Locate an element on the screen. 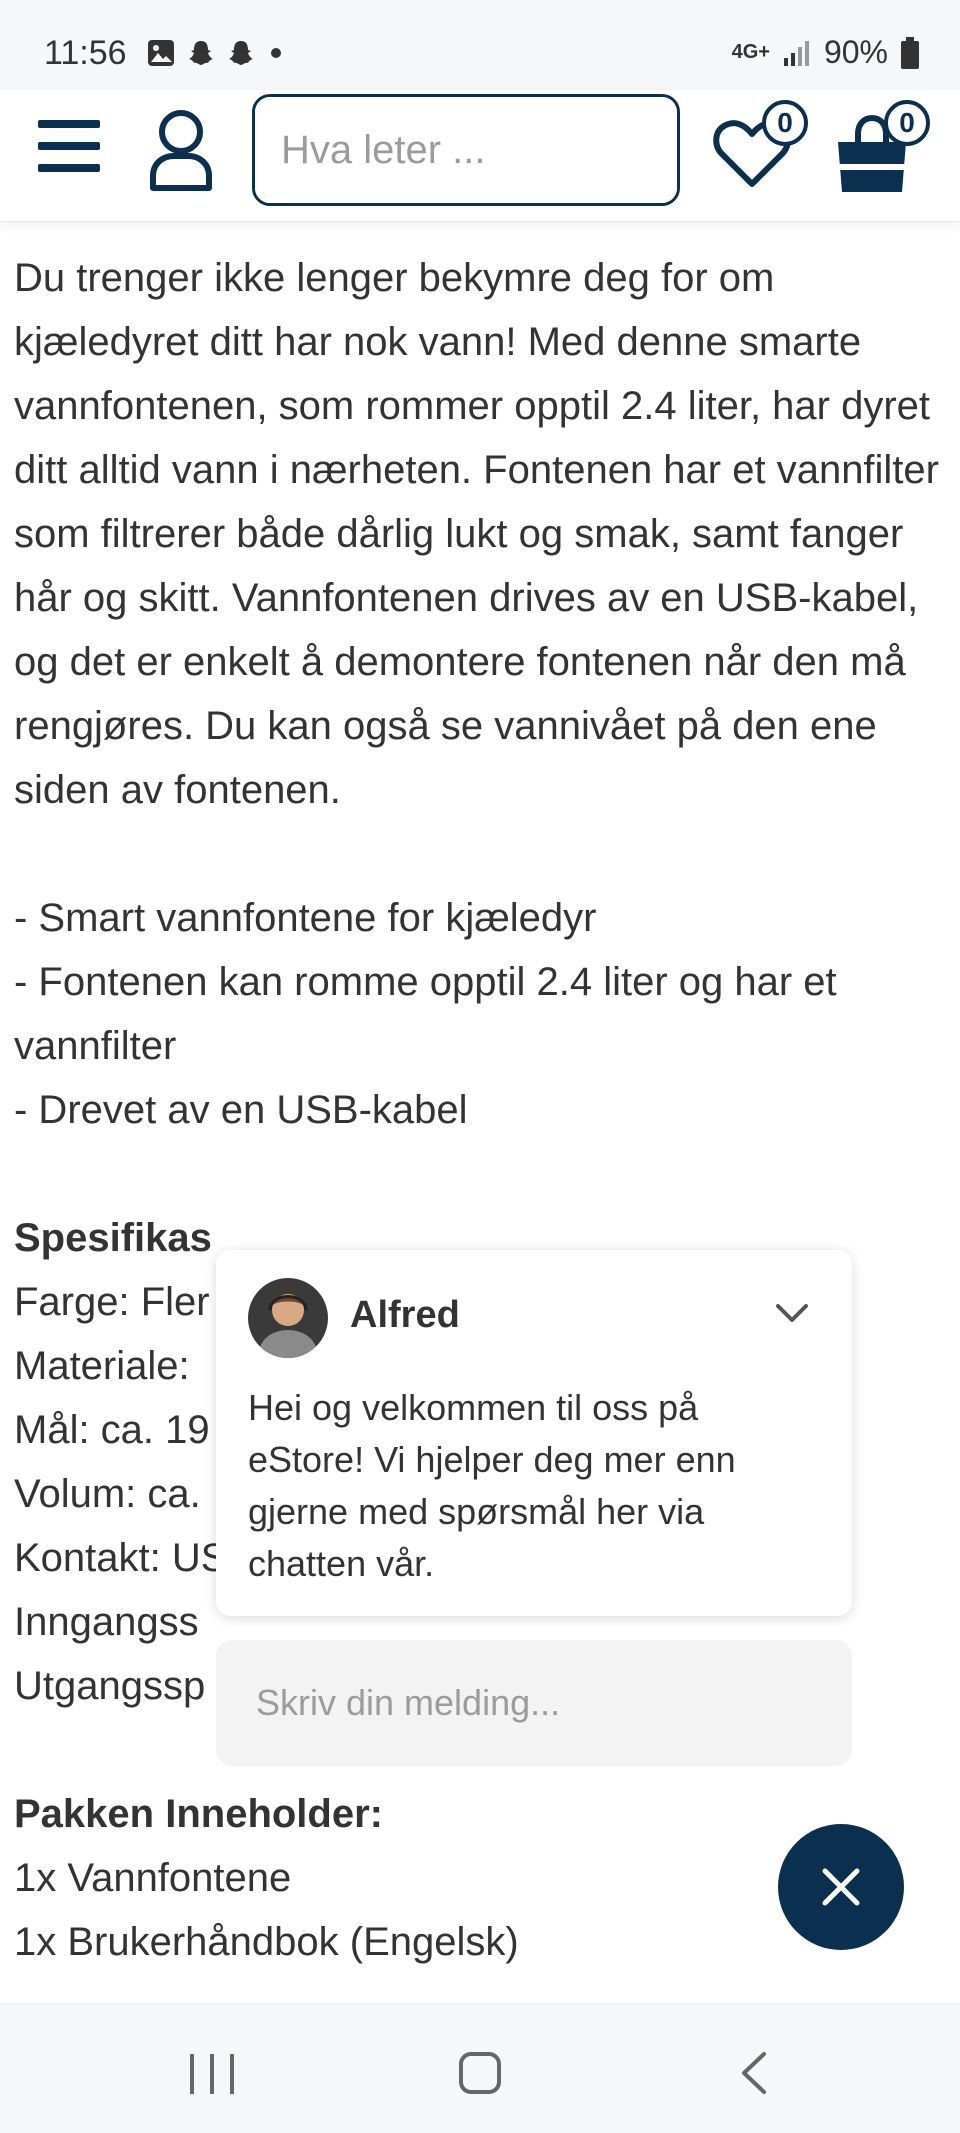 This screenshot has width=960, height=2133. search-input is located at coordinates (466, 150).